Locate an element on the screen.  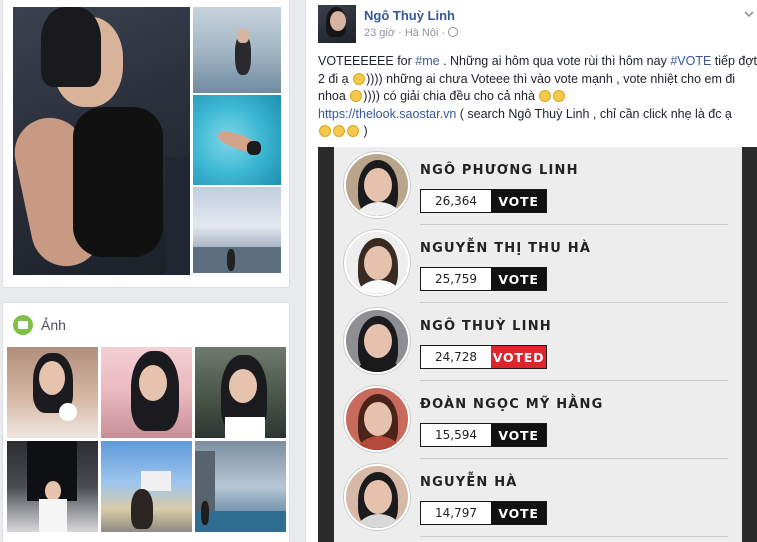
post-text-part: )))) có giải chia đều cho cả nhà is located at coordinates (451, 96).